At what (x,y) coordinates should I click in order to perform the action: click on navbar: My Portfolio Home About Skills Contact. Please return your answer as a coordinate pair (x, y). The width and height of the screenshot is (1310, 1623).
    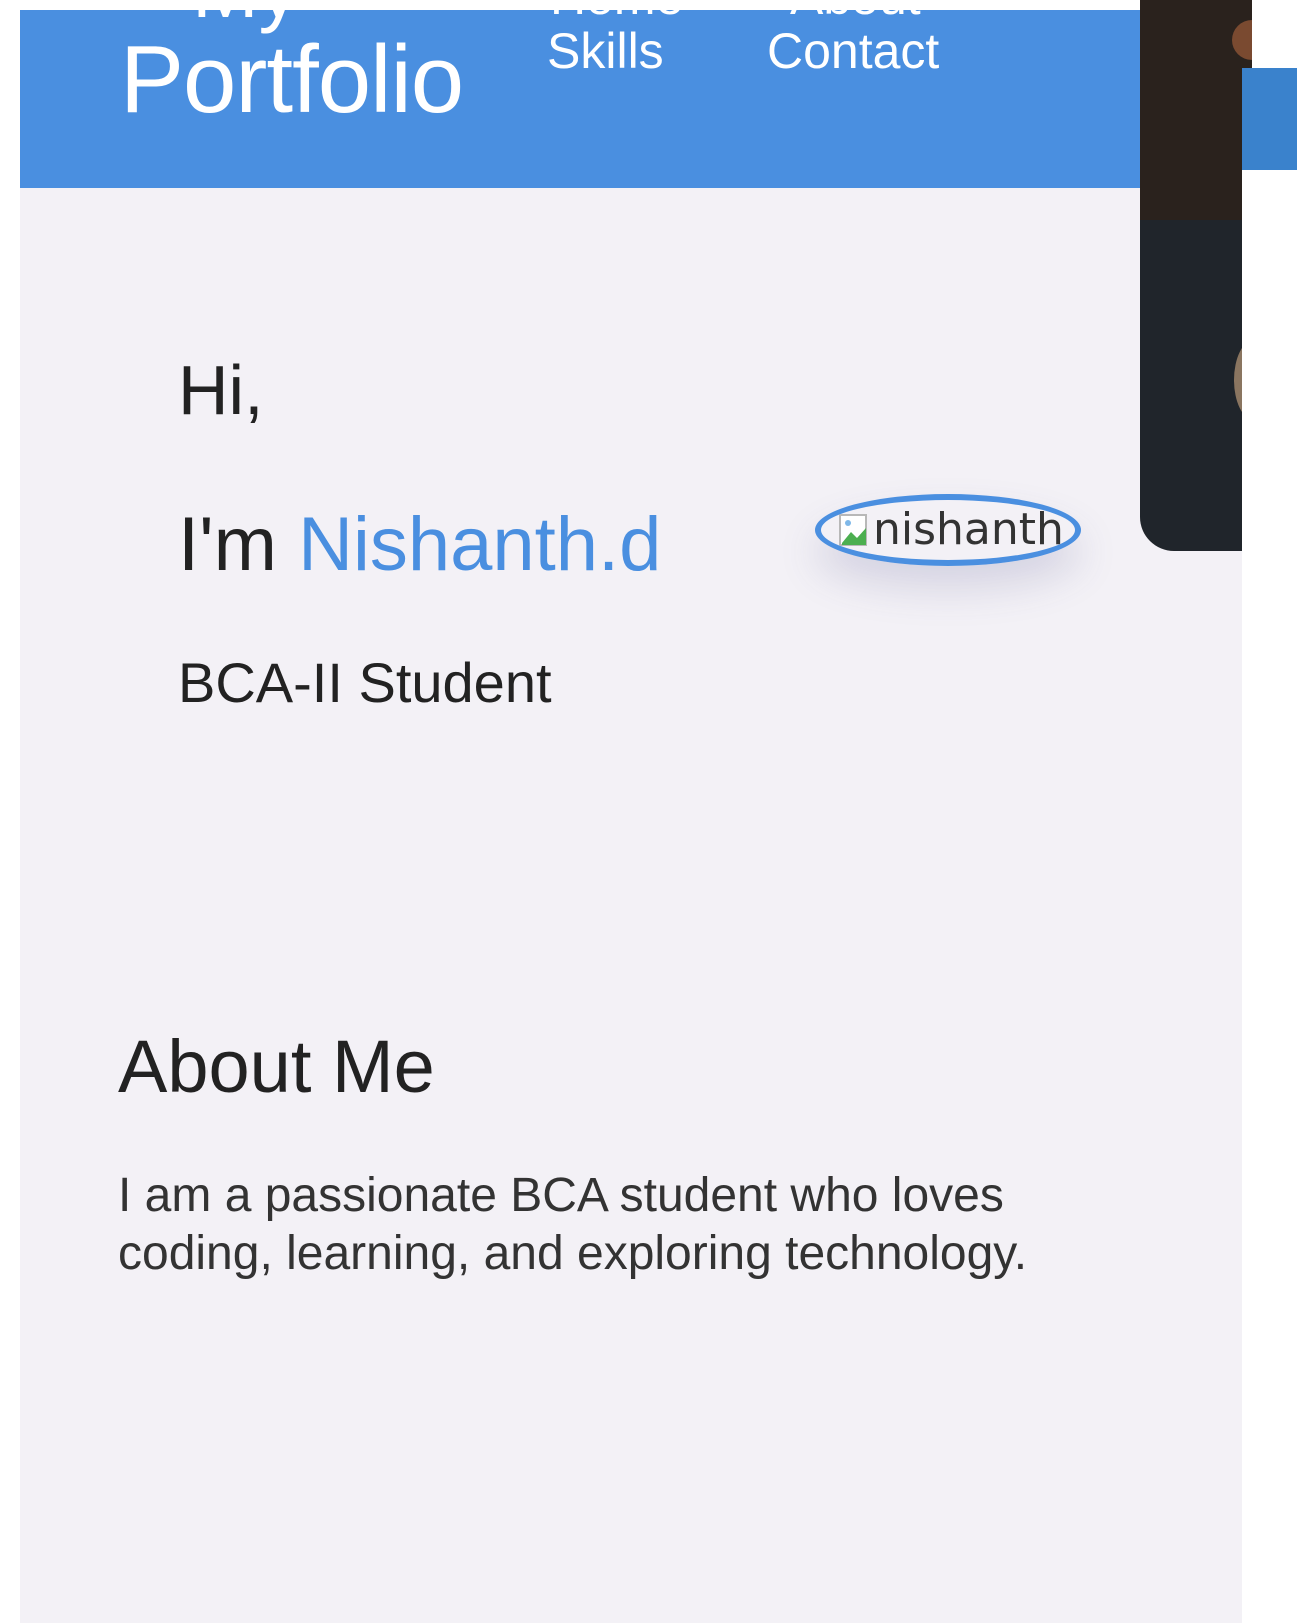
    Looking at the image, I should click on (631, 99).